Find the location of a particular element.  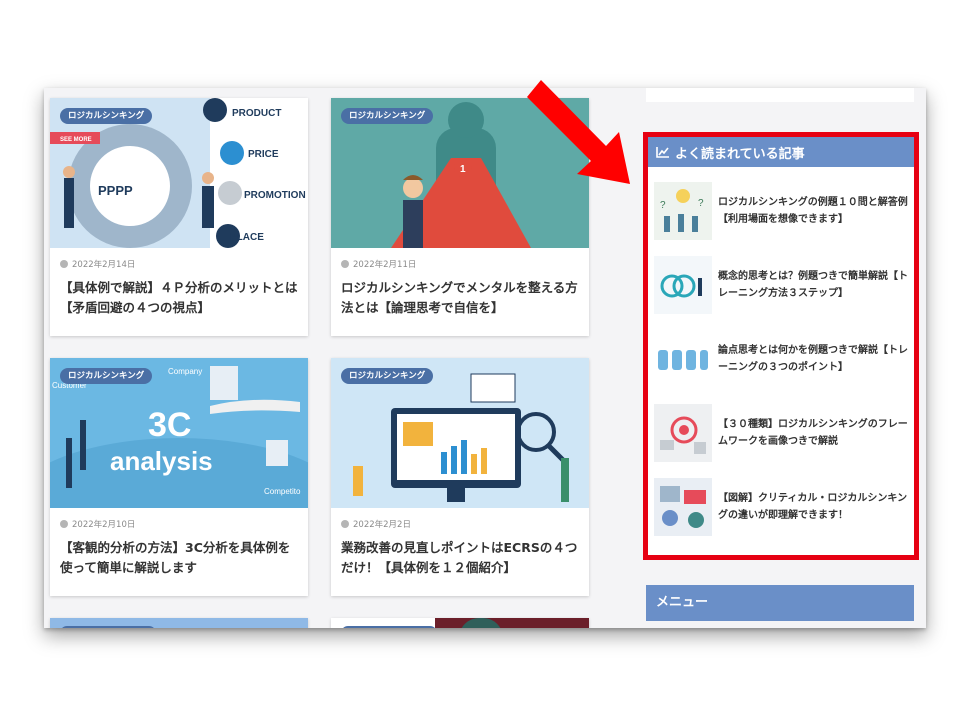

popular-post-item: ? ? ロジカルシンキングの例題１０問と解答例【利用場面を想像できます】 is located at coordinates (781, 211).